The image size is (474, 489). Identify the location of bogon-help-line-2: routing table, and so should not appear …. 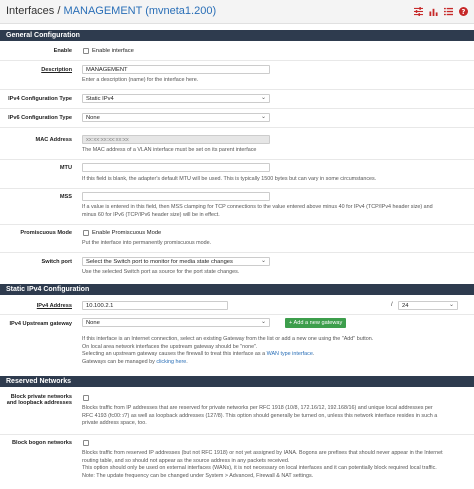
(186, 460).